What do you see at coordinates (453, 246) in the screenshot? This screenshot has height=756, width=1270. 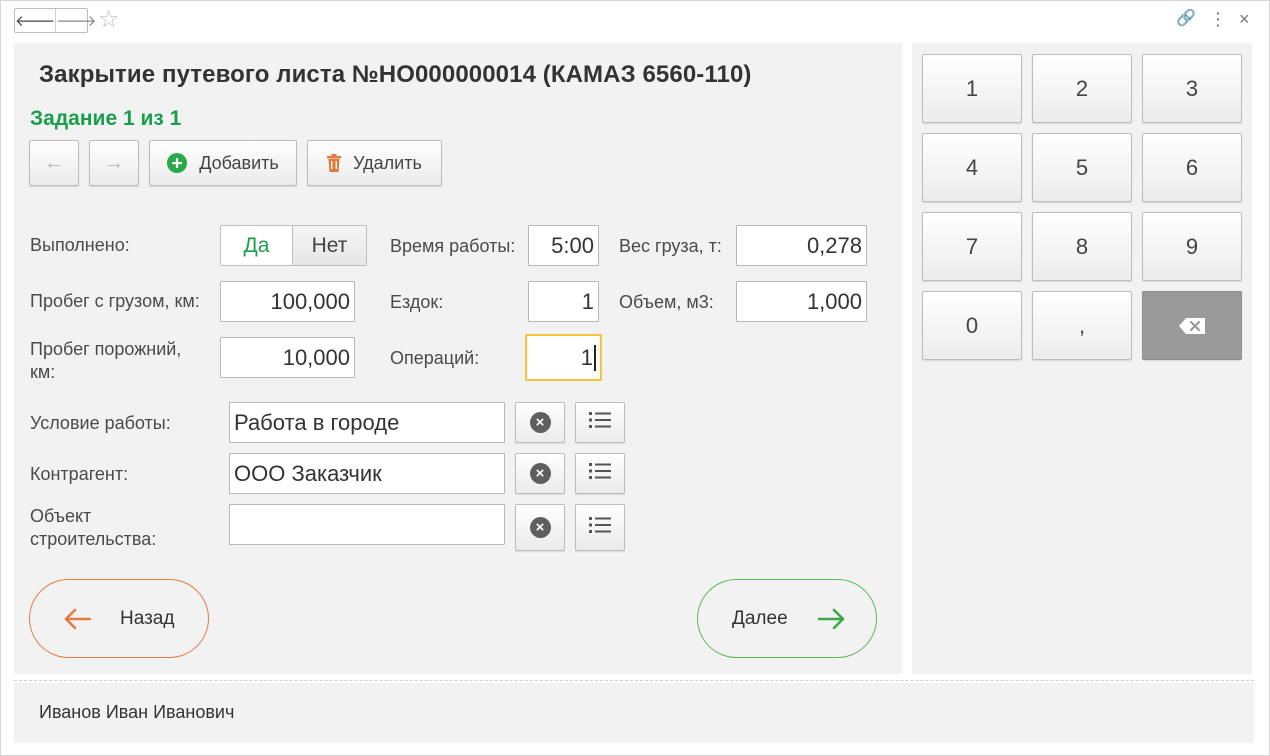 I see `work-time-label: Время работы:` at bounding box center [453, 246].